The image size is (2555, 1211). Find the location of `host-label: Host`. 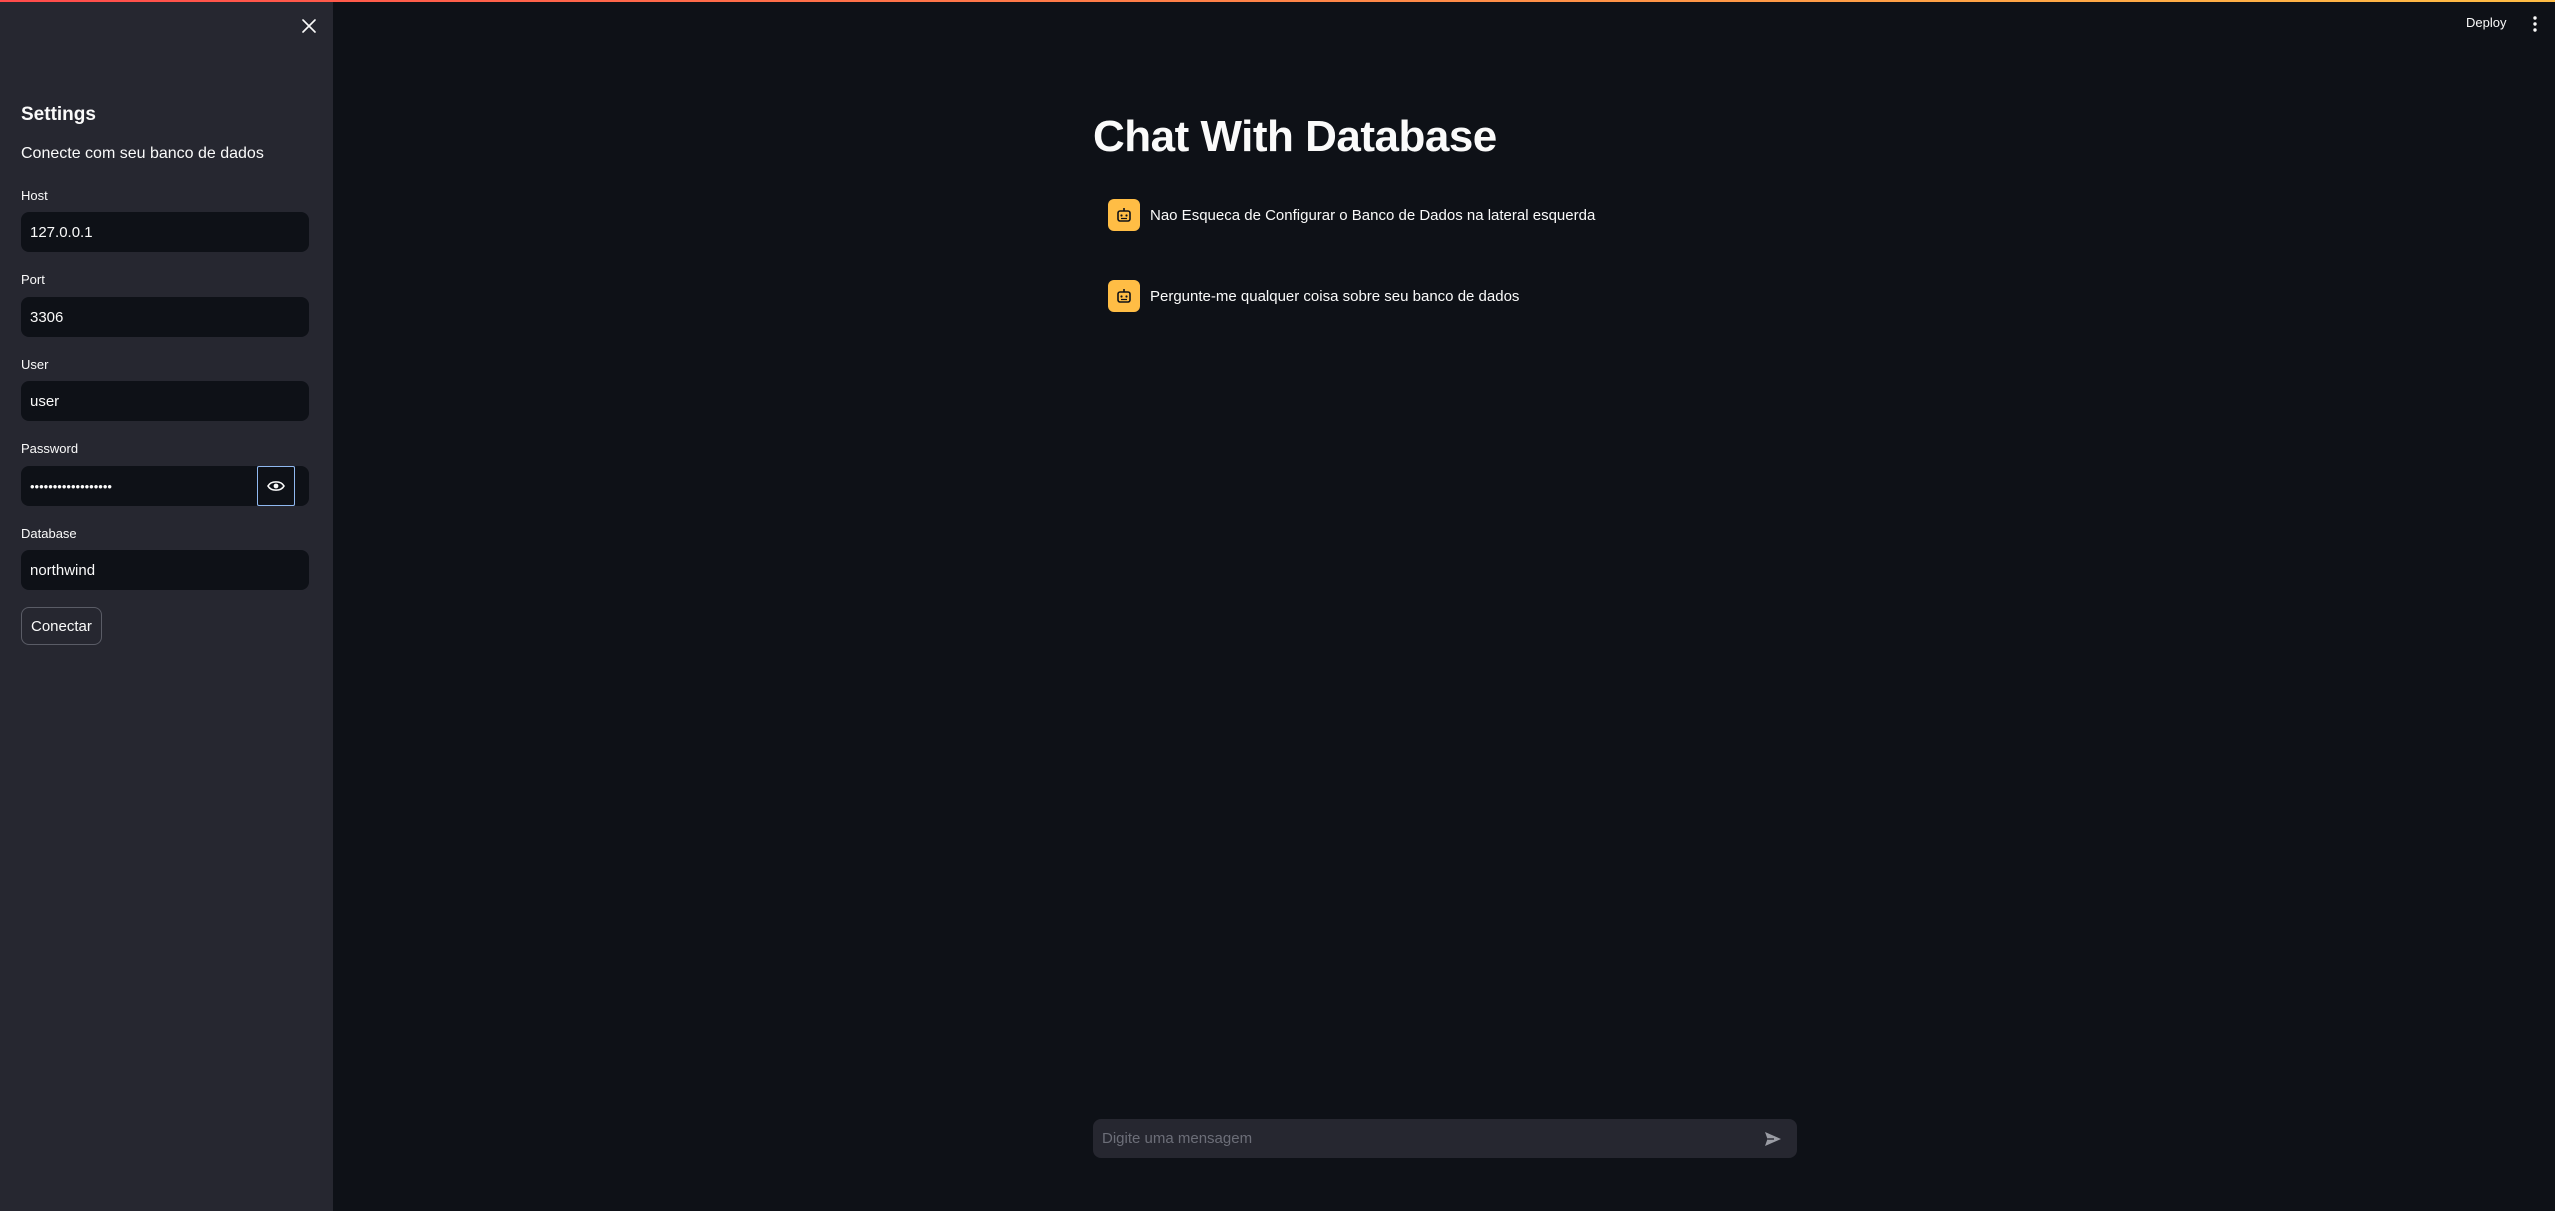

host-label: Host is located at coordinates (34, 195).